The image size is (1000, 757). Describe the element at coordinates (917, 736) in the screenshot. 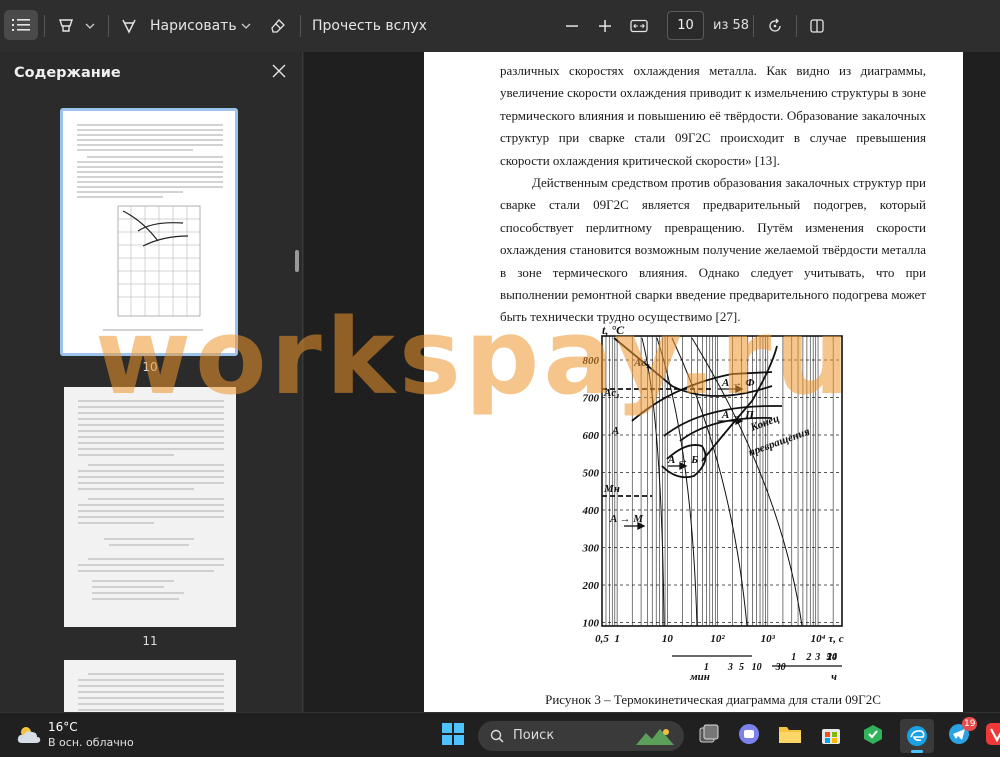

I see `edge-button` at that location.